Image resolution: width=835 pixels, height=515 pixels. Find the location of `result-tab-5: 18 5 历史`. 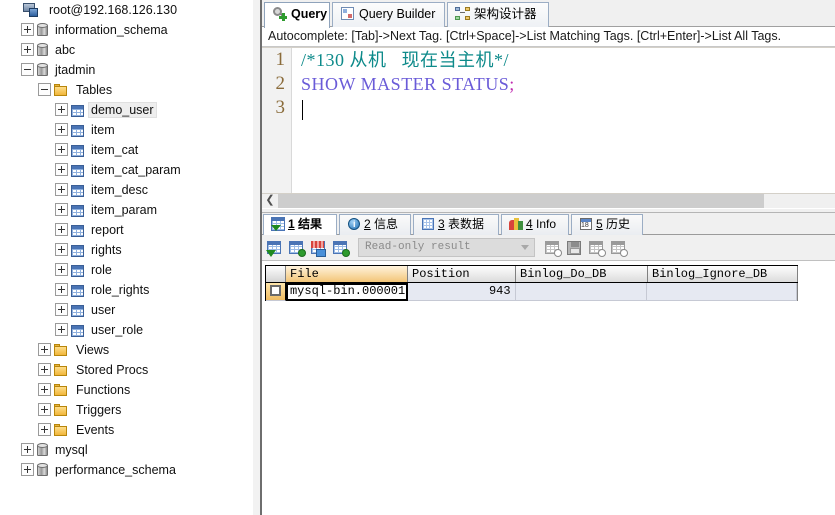

result-tab-5: 18 5 历史 is located at coordinates (607, 224).